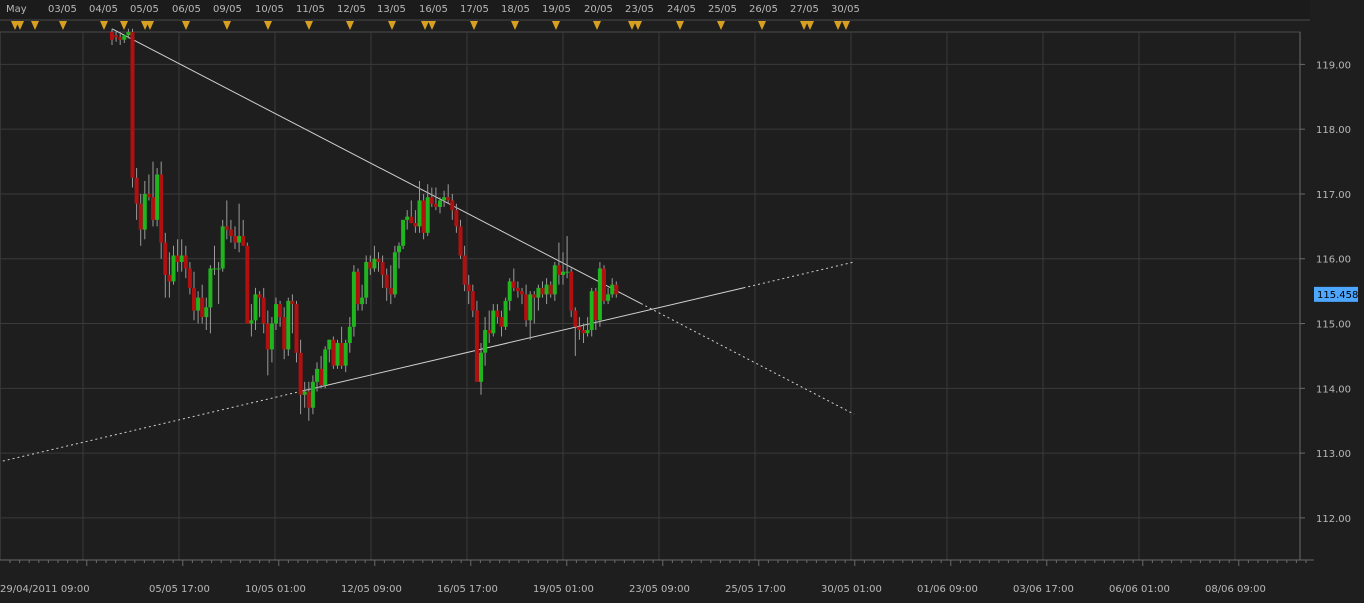 The width and height of the screenshot is (1364, 603). What do you see at coordinates (103, 9) in the screenshot?
I see `top-date-label: 04/05` at bounding box center [103, 9].